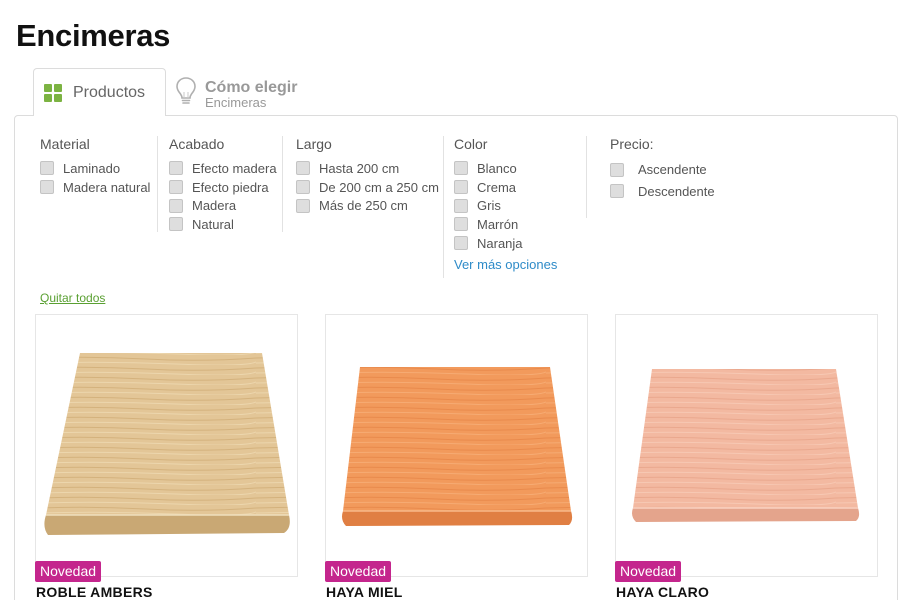  Describe the element at coordinates (359, 168) in the screenshot. I see `option-label: Hasta 200 cm` at that location.